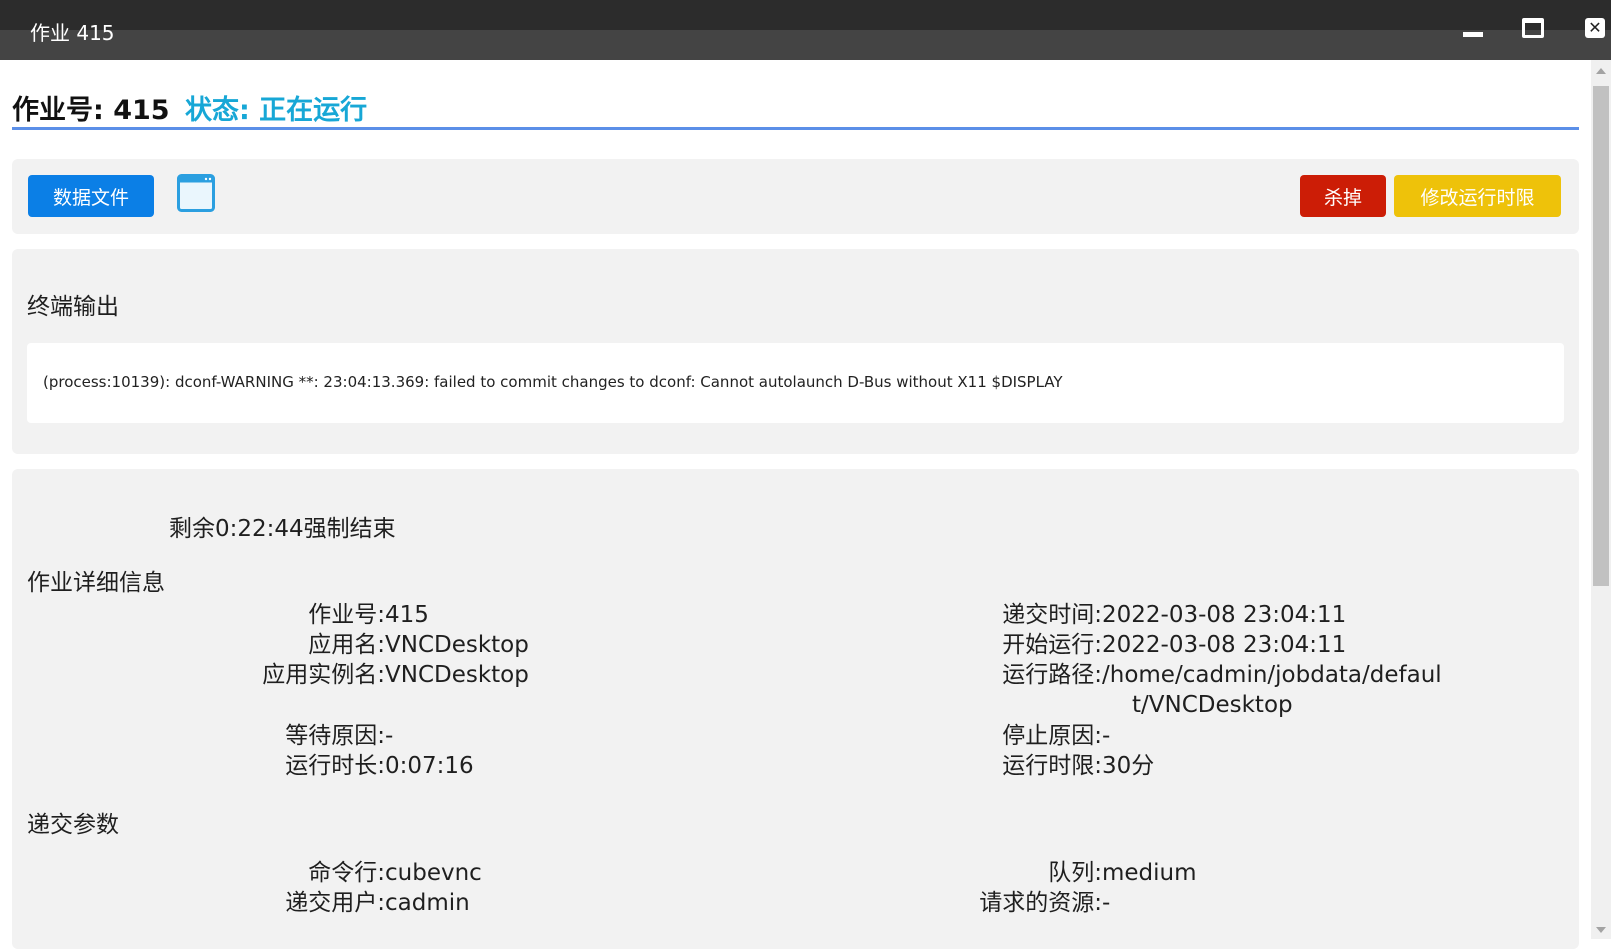 This screenshot has height=949, width=1611. I want to click on heading-divider, so click(795, 128).